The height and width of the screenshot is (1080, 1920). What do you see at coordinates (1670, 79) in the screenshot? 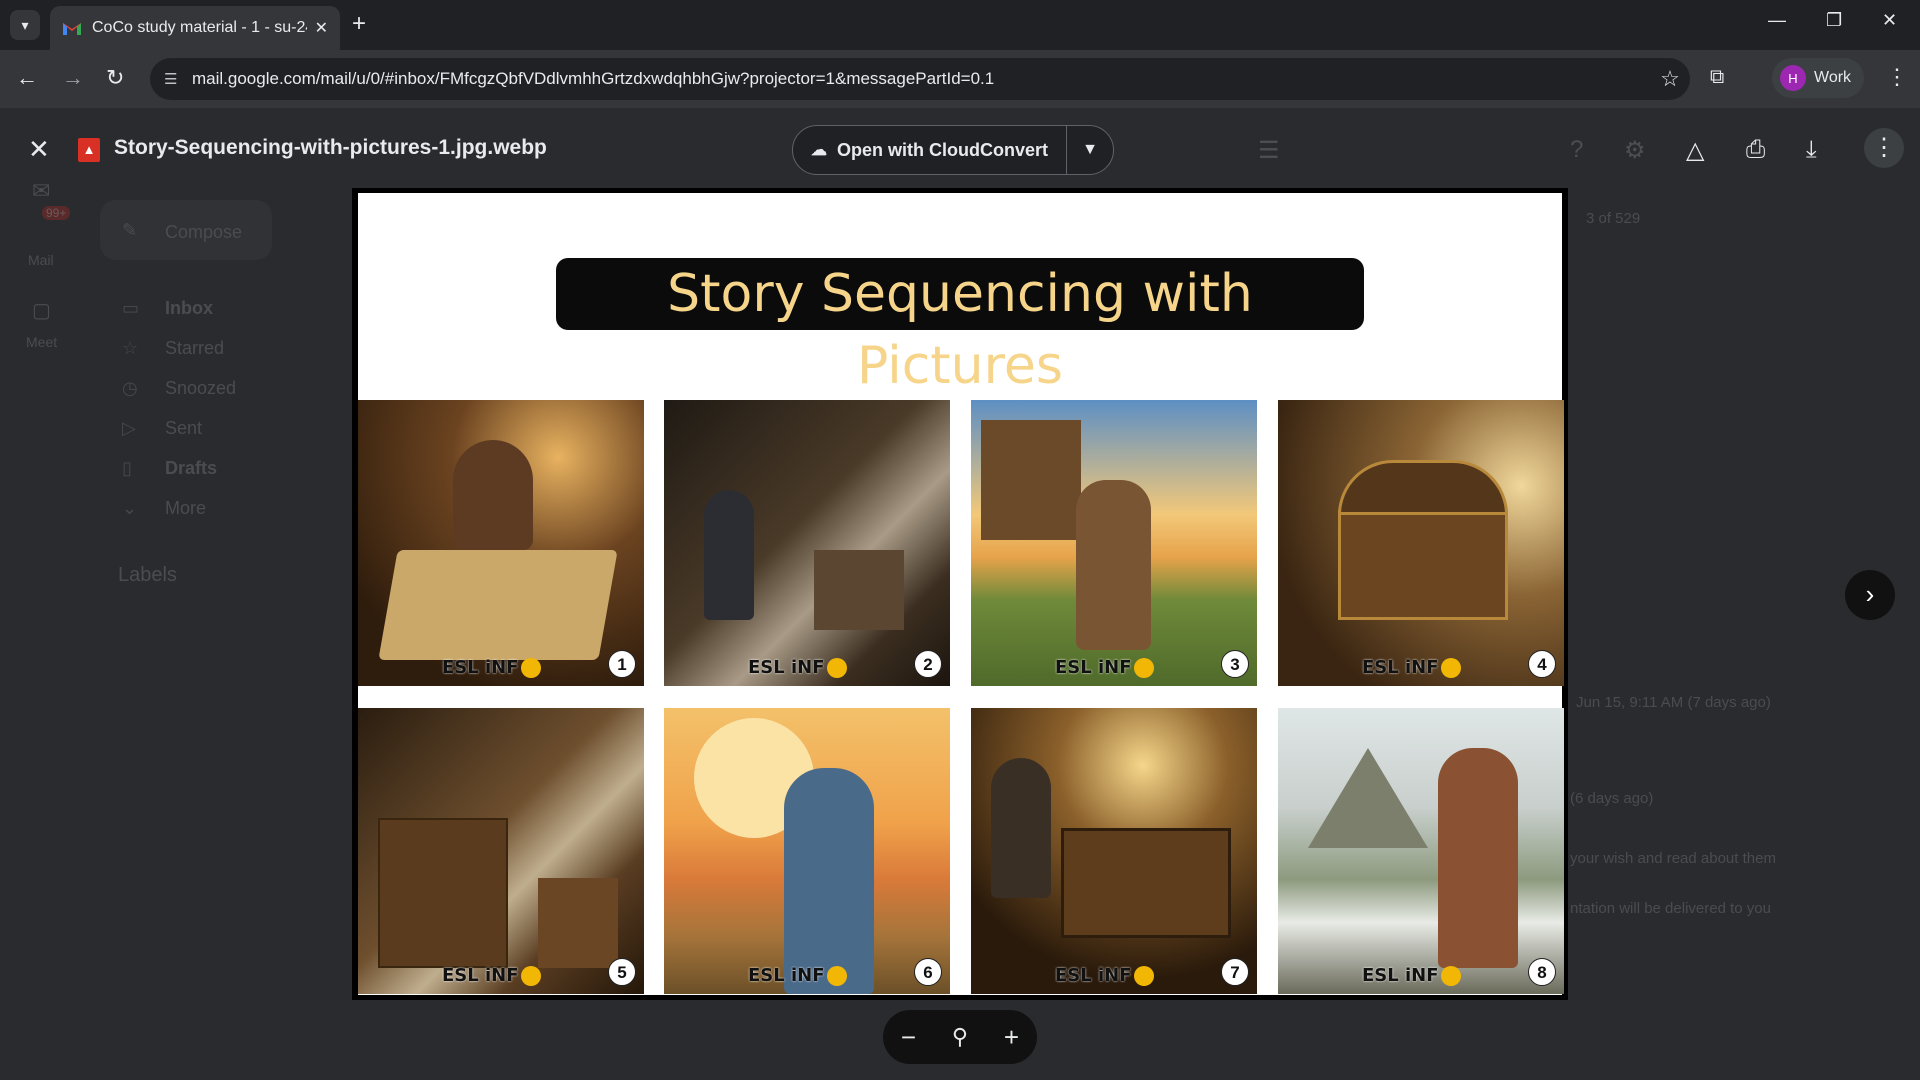
I see `bookmark-star-icon: ☆` at bounding box center [1670, 79].